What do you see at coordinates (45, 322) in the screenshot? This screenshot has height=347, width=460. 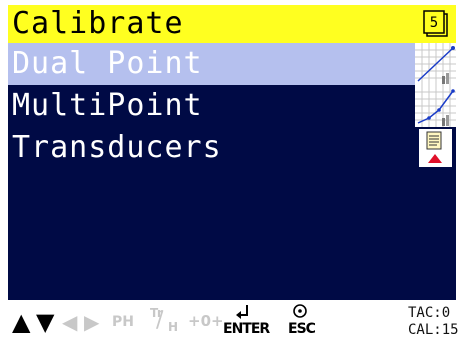 I see `down-arrow-icon: ▼` at bounding box center [45, 322].